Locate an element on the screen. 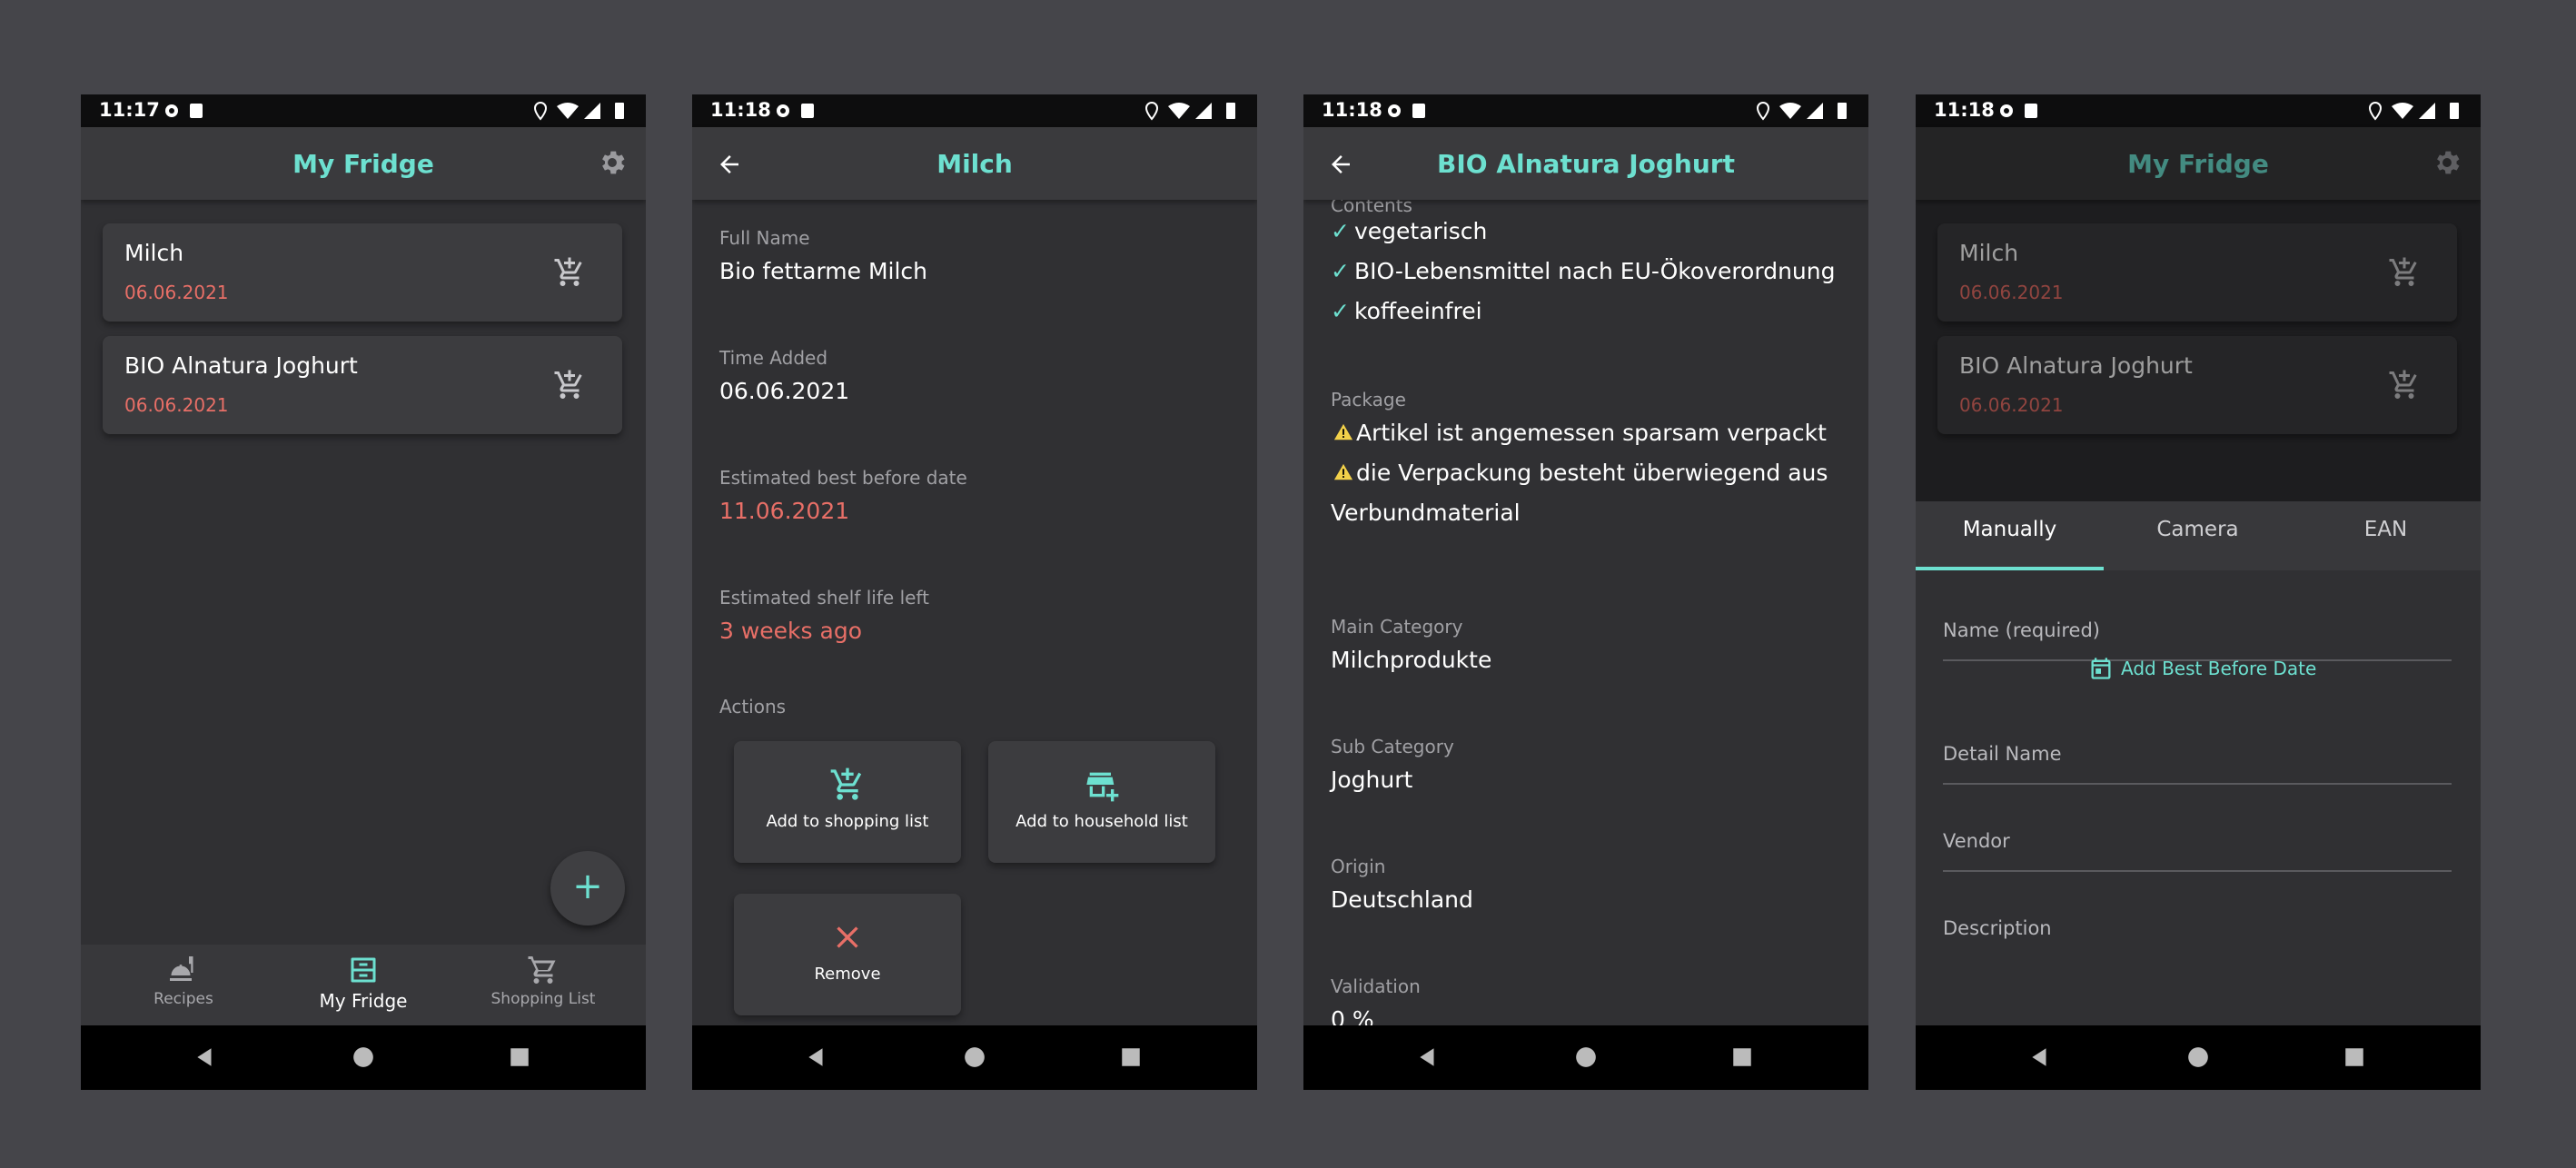  item-date: 06.06.2021 is located at coordinates (176, 292).